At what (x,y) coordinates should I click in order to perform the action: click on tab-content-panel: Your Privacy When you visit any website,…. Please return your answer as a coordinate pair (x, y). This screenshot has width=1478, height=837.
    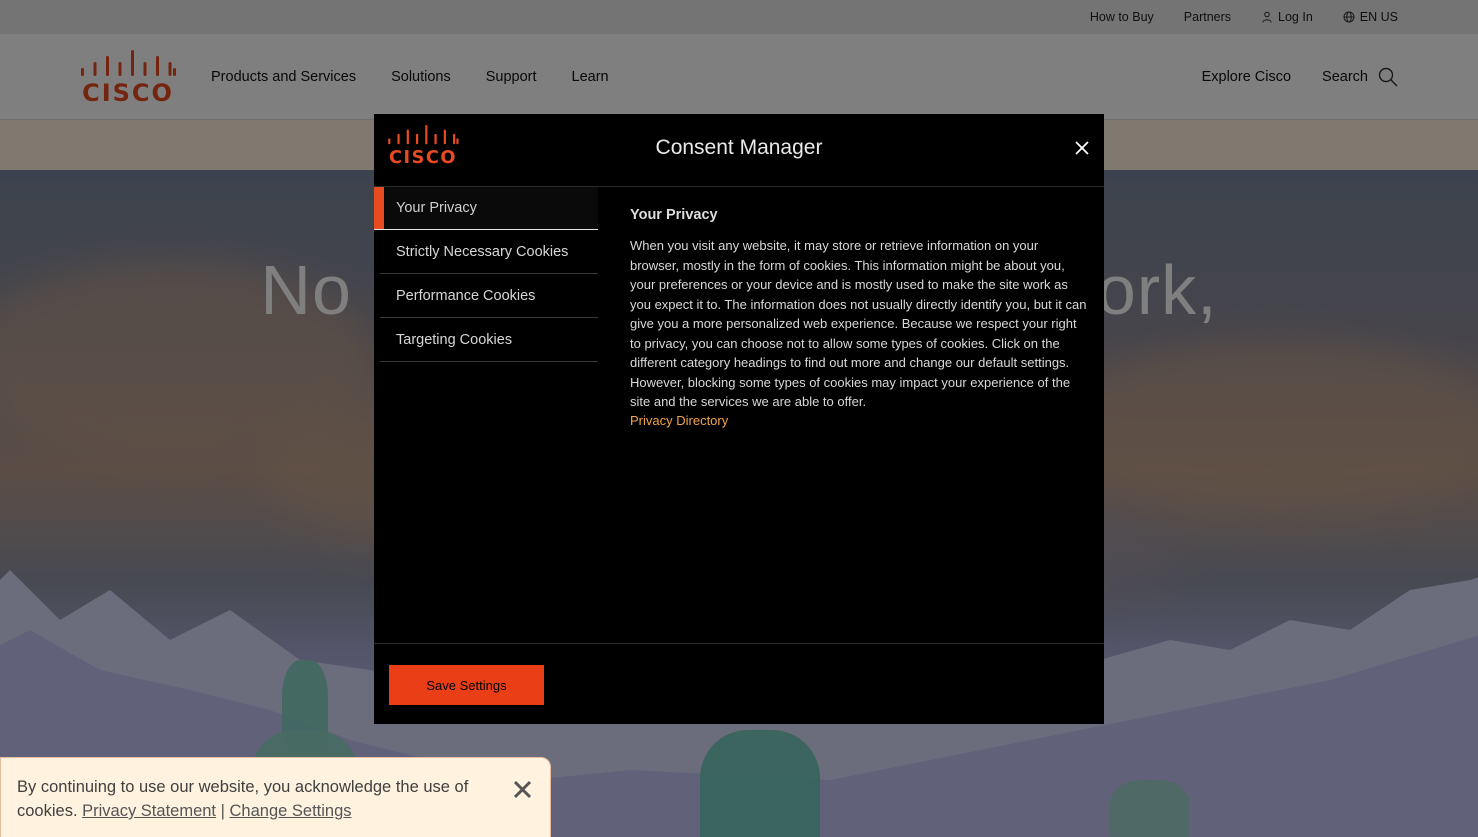
    Looking at the image, I should click on (860, 318).